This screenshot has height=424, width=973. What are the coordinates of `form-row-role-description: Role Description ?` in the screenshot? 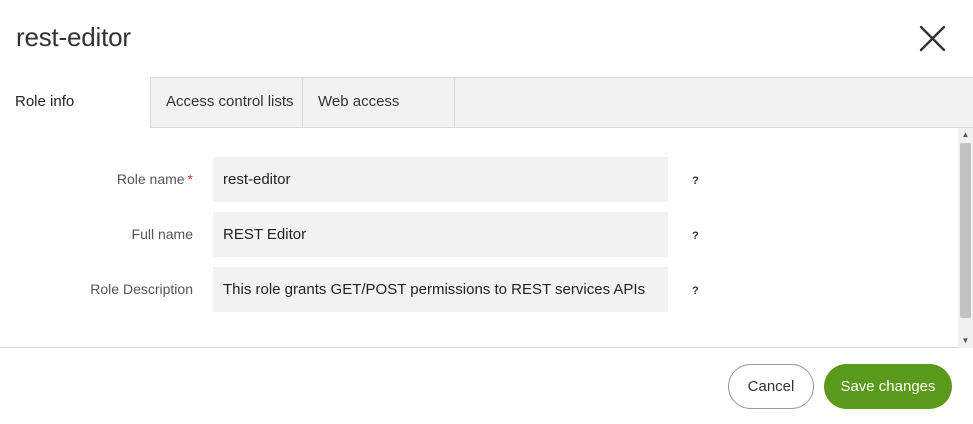 It's located at (479, 290).